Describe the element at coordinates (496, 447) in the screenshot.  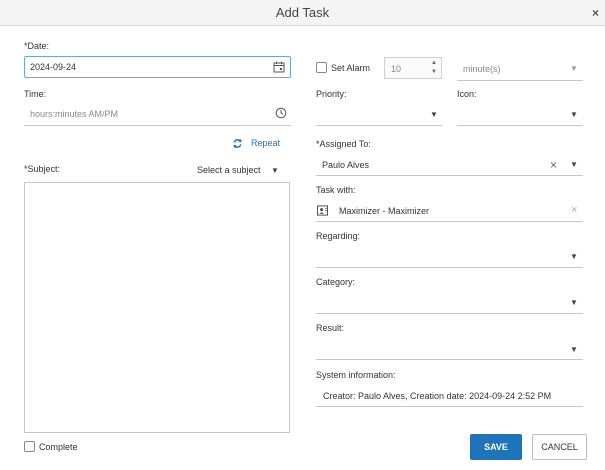
I see `save-button: SAVE` at that location.